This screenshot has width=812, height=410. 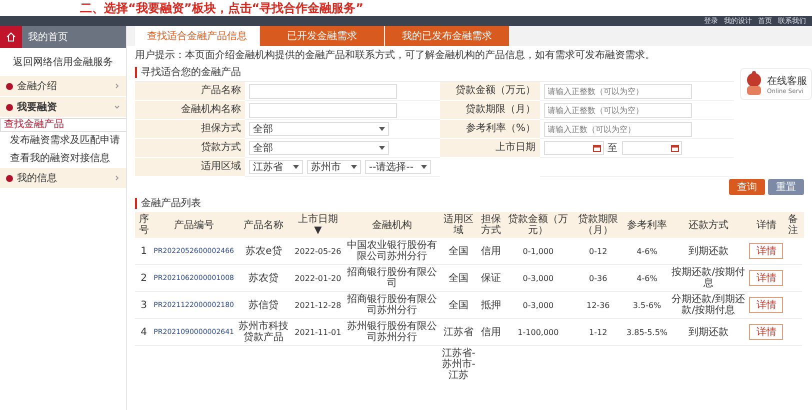 I want to click on column-header: 产品编号, so click(x=194, y=225).